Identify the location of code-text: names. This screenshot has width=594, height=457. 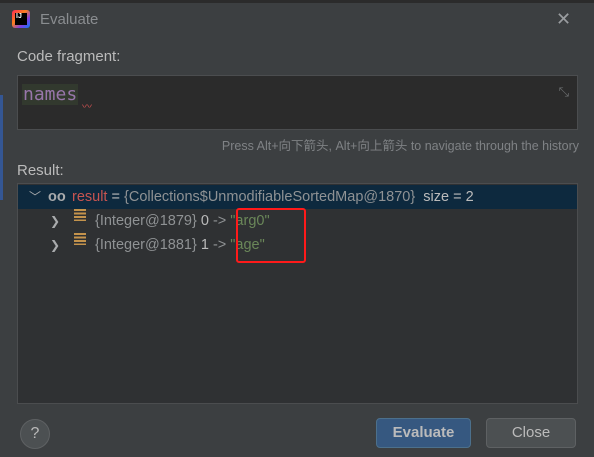
(50, 94).